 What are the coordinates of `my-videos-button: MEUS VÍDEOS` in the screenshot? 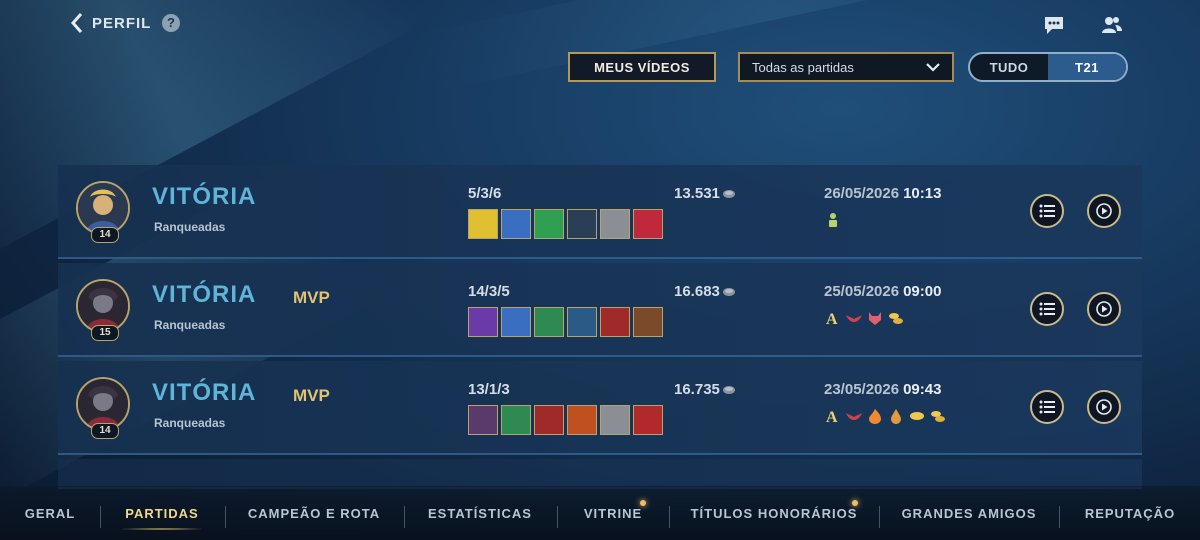 It's located at (642, 67).